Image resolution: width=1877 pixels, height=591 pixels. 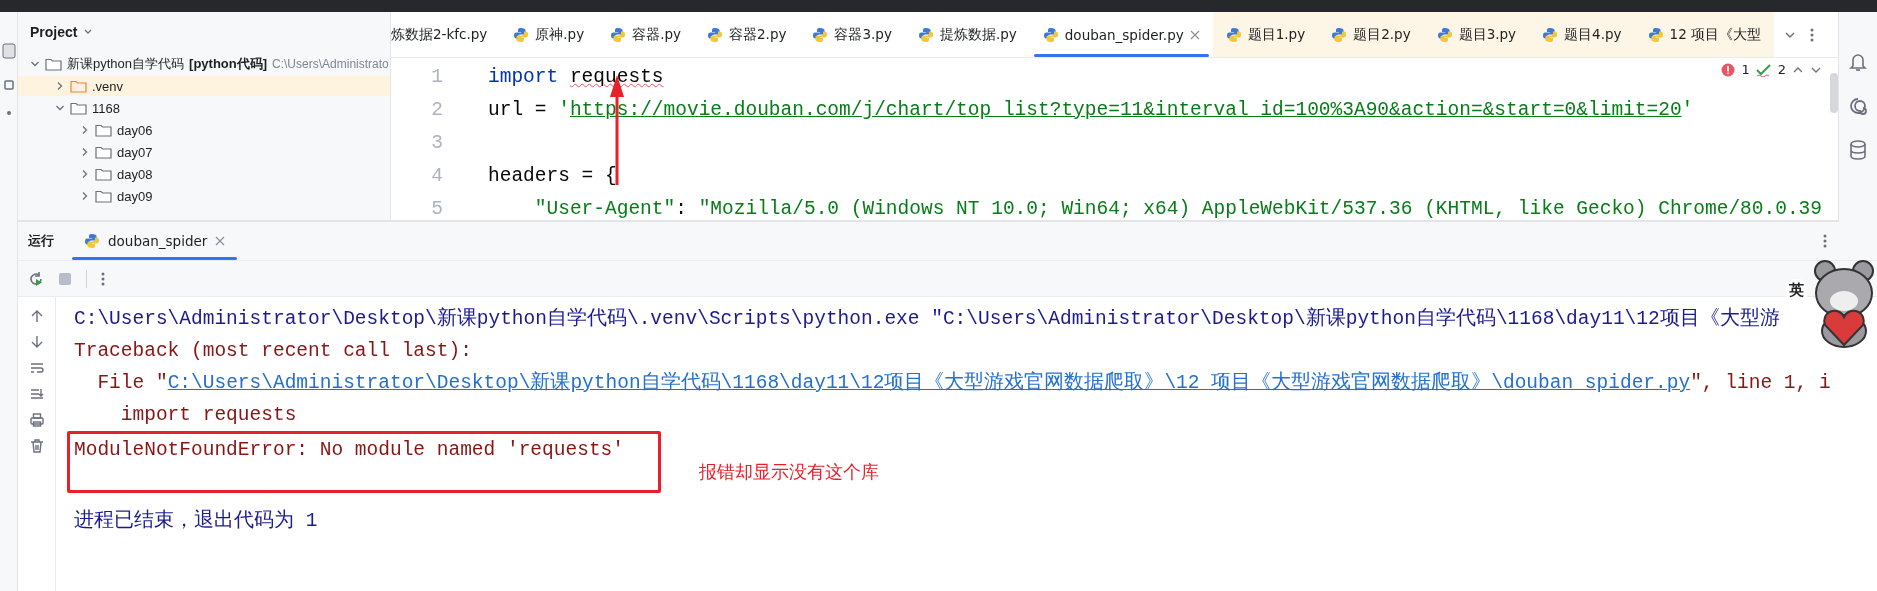 What do you see at coordinates (208, 415) in the screenshot?
I see `console-line: import requests` at bounding box center [208, 415].